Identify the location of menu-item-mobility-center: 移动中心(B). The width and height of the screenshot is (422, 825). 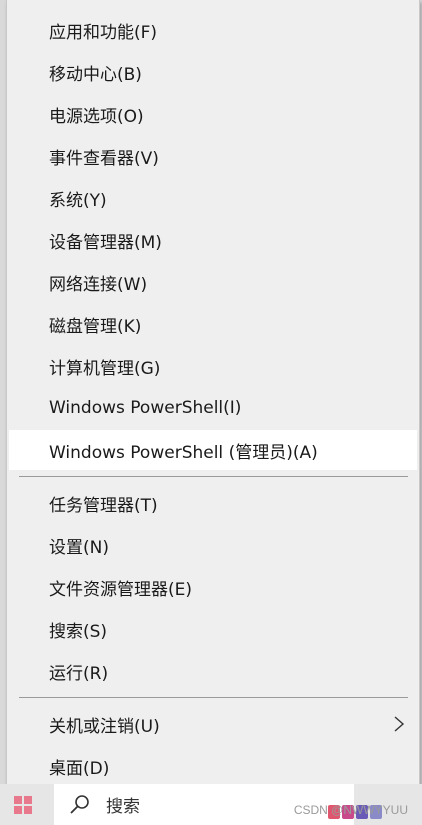
(213, 72).